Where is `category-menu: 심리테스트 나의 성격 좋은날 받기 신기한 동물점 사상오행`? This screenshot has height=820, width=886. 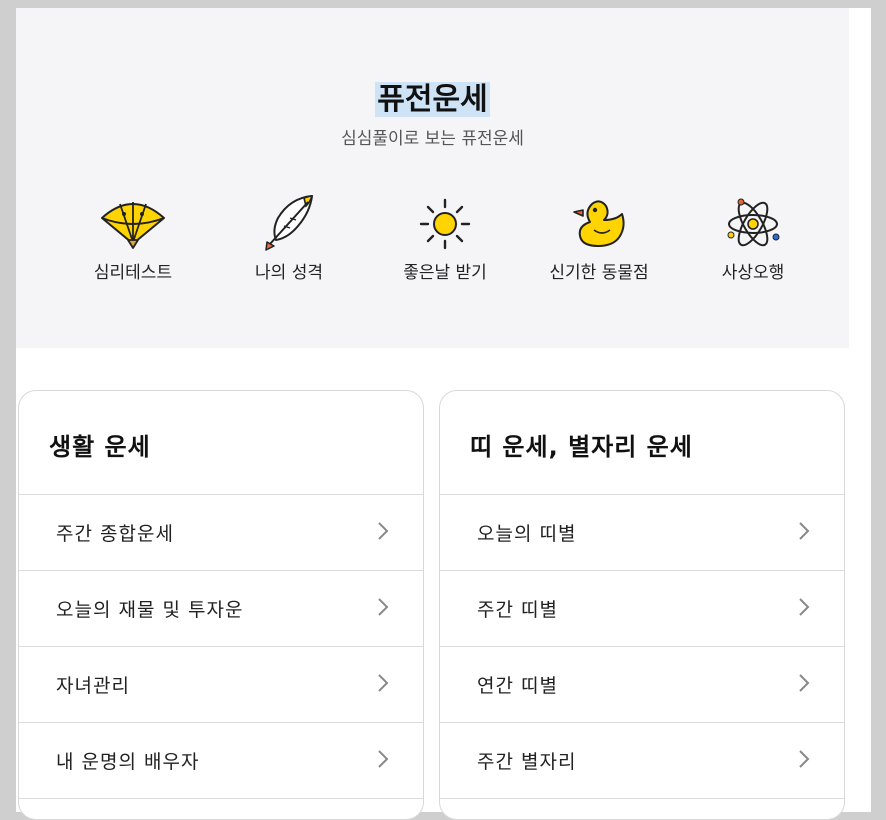
category-menu: 심리테스트 나의 성격 좋은날 받기 신기한 동물점 사상오행 is located at coordinates (432, 247).